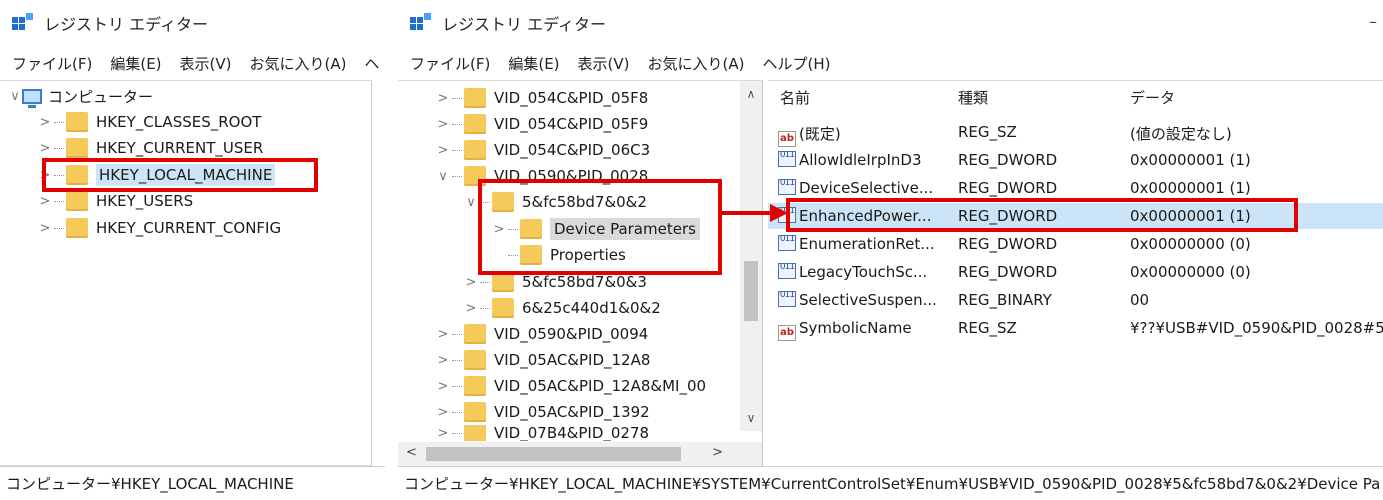  I want to click on tree-node-vid-054c-pid-06c3: > VID_054C&PID_06C3, so click(543, 150).